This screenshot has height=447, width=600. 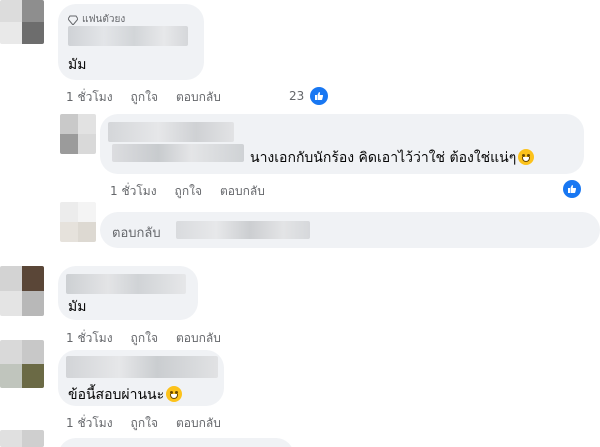 I want to click on comment-bubble: ข้อนี้สอบผ่านนะ, so click(x=141, y=378).